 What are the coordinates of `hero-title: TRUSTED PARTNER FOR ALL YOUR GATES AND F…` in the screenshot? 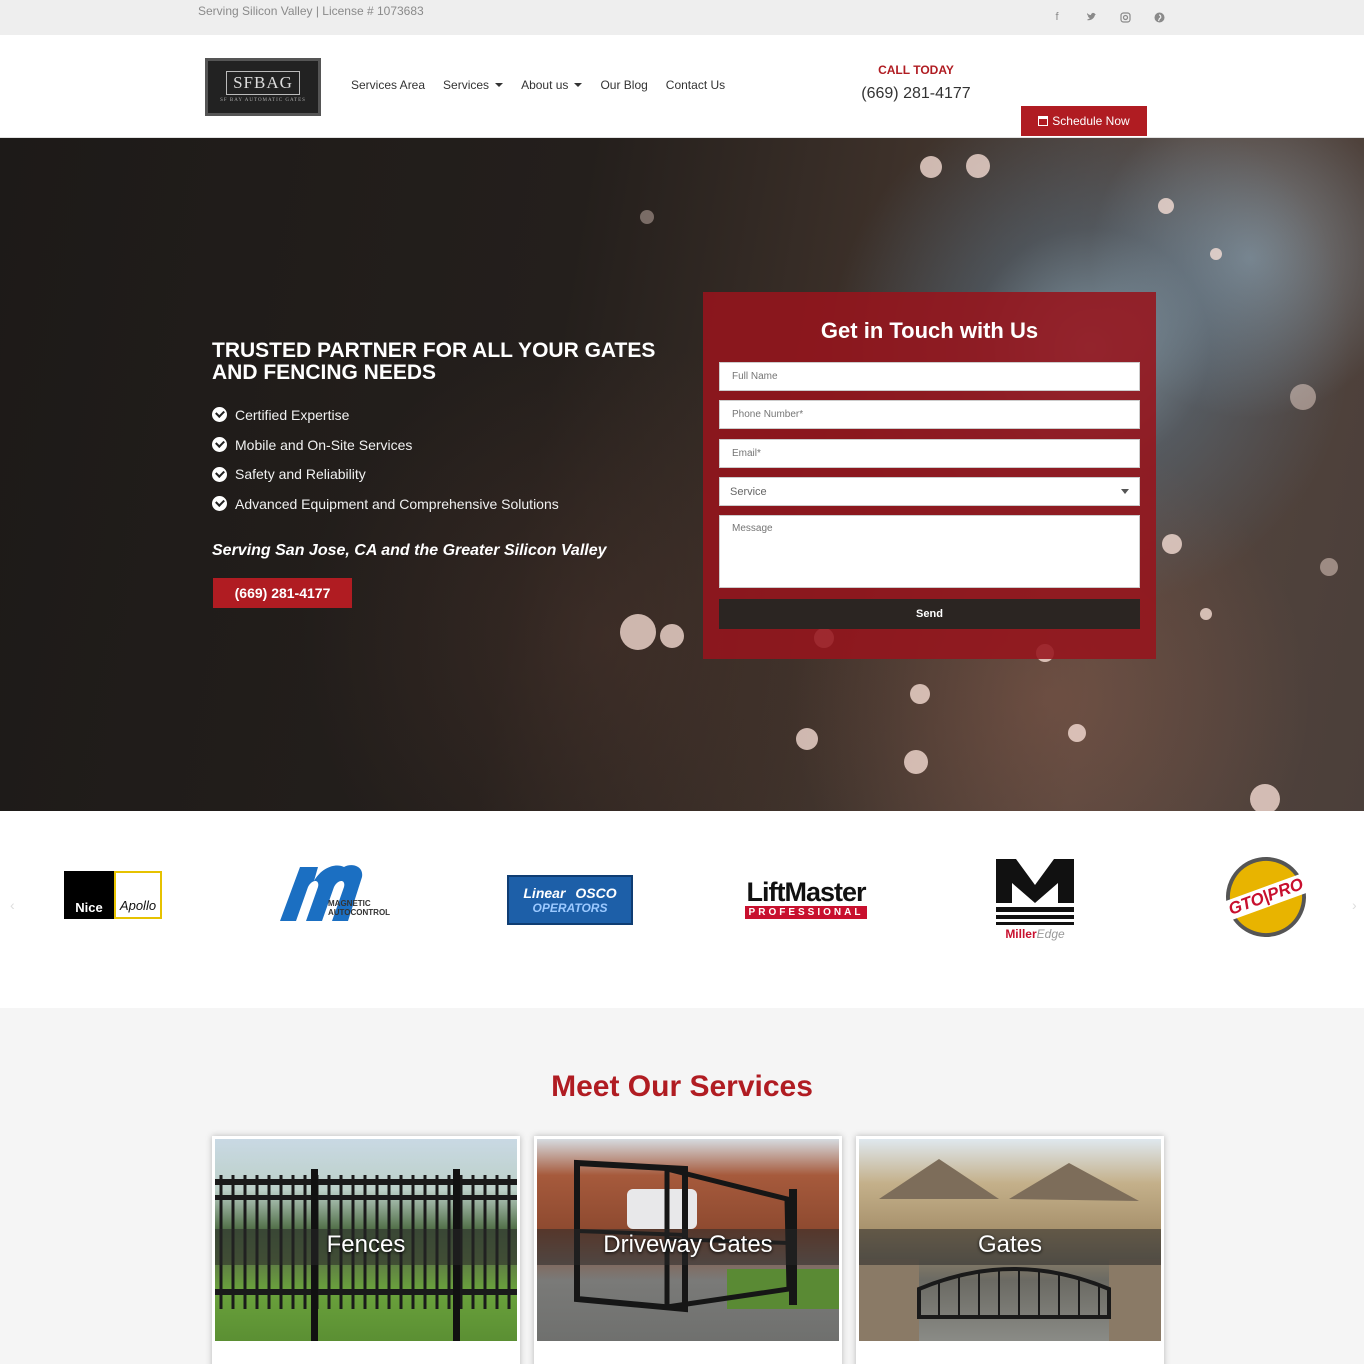 It's located at (434, 361).